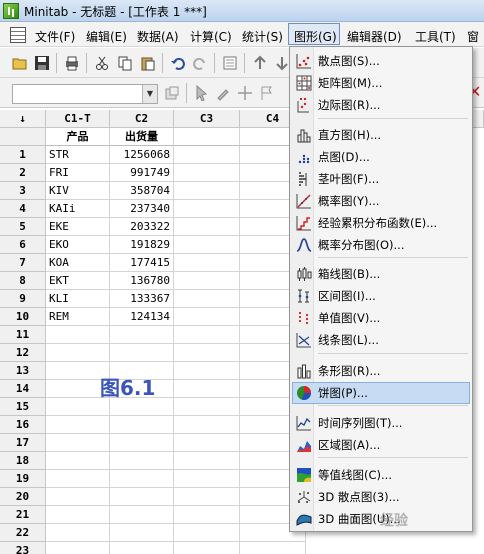 This screenshot has height=554, width=484. Describe the element at coordinates (178, 63) in the screenshot. I see `undo-icon` at that location.